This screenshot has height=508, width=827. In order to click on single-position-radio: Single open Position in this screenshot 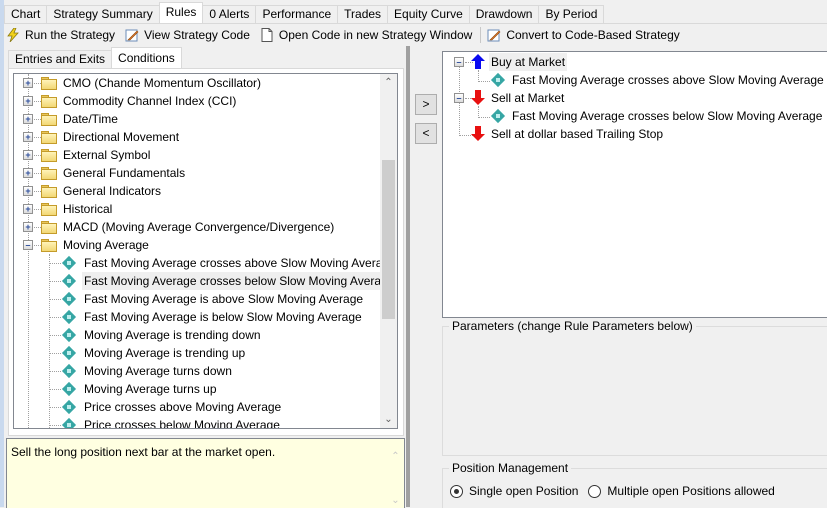, I will do `click(514, 491)`.